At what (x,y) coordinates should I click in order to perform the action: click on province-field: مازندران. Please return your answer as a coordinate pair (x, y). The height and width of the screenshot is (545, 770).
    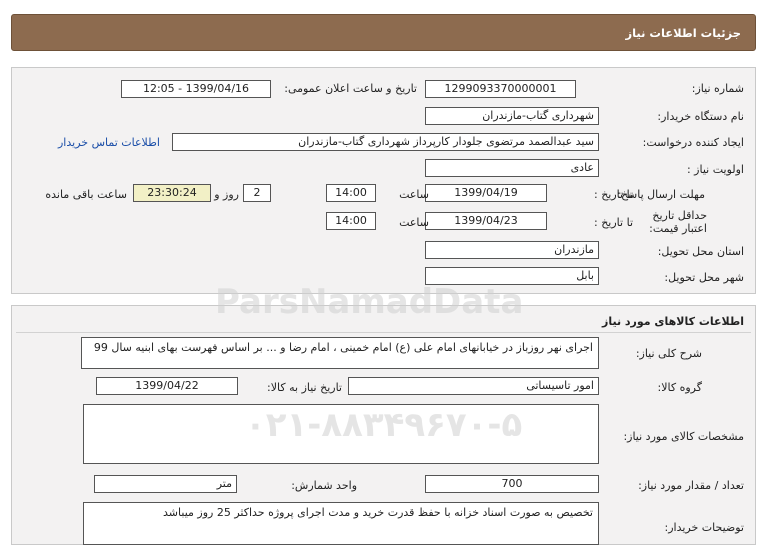
    Looking at the image, I should click on (512, 250).